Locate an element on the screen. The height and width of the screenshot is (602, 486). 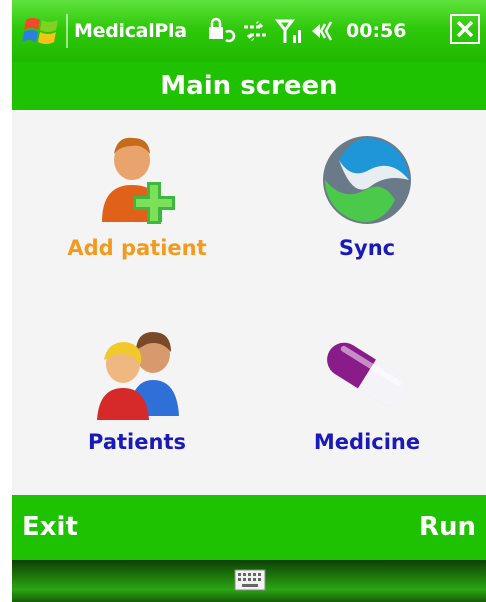
status-bar: MedicalPla 00:56 is located at coordinates (249, 31).